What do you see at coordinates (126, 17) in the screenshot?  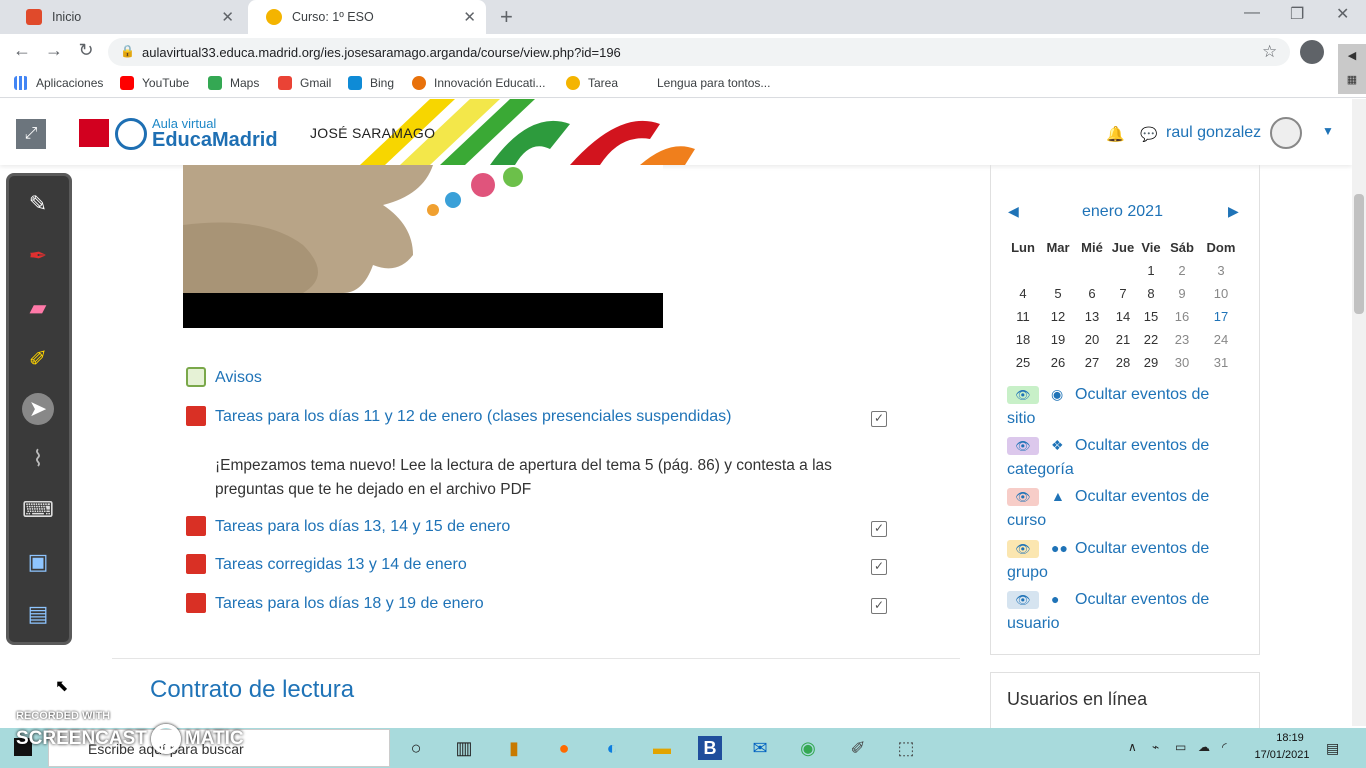 I see `tab-inicio: Inicio ✕` at bounding box center [126, 17].